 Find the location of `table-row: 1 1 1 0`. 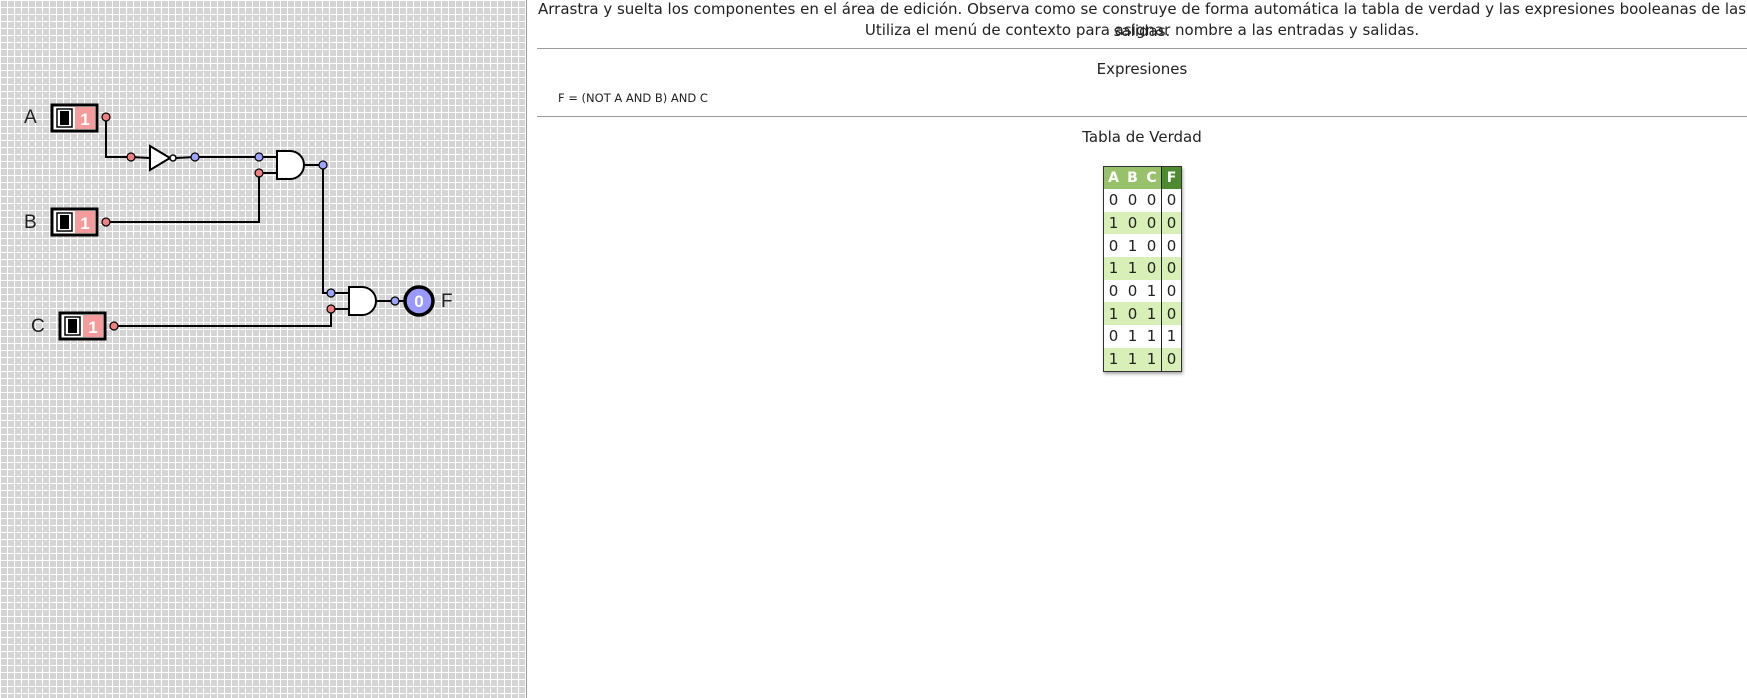

table-row: 1 1 1 0 is located at coordinates (1142, 359).